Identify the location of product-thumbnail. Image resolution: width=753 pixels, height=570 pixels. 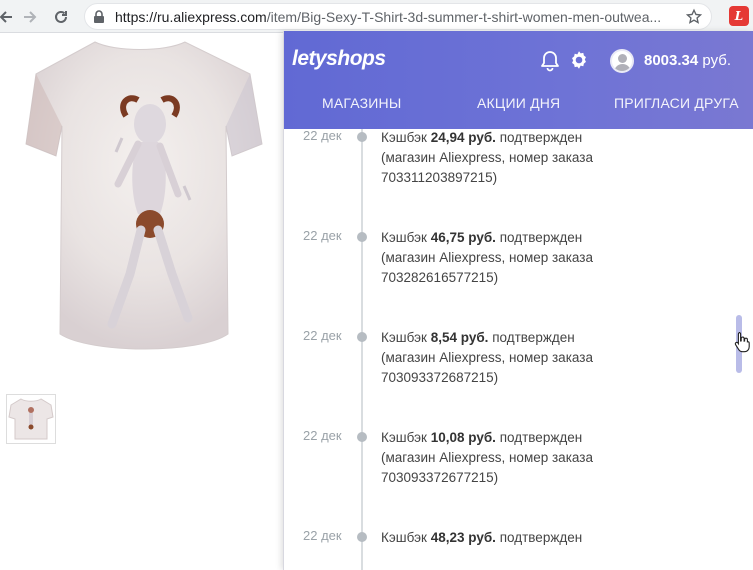
(31, 419).